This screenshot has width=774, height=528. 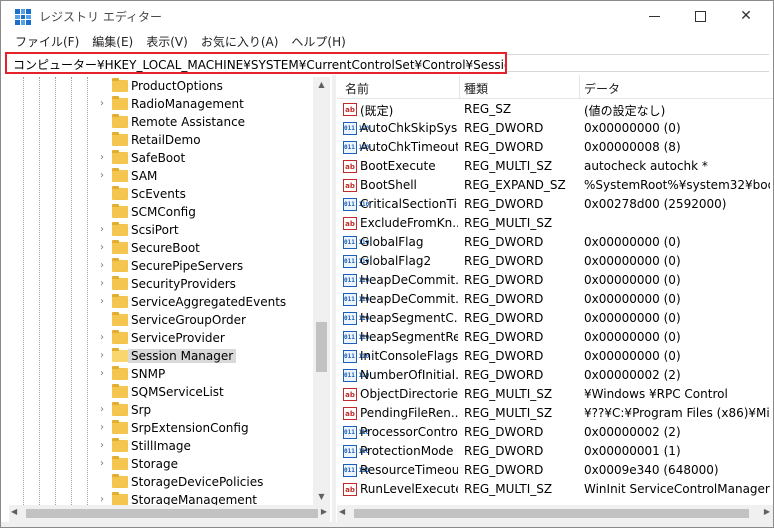 I want to click on maximize-button, so click(x=700, y=16).